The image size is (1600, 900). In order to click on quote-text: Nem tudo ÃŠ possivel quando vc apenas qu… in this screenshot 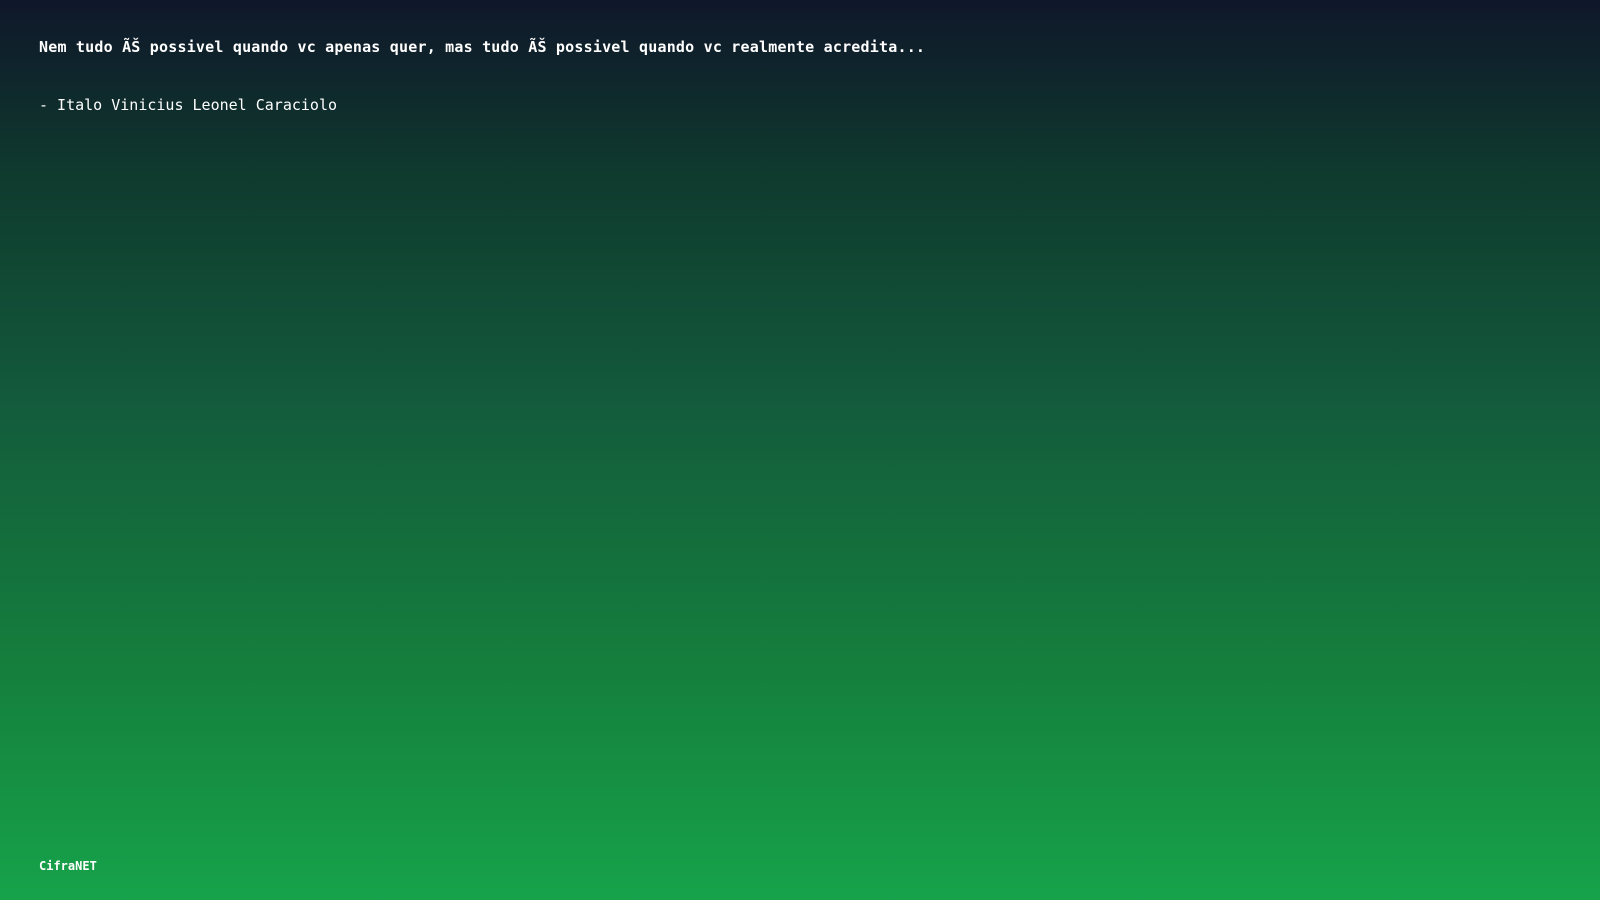, I will do `click(482, 47)`.